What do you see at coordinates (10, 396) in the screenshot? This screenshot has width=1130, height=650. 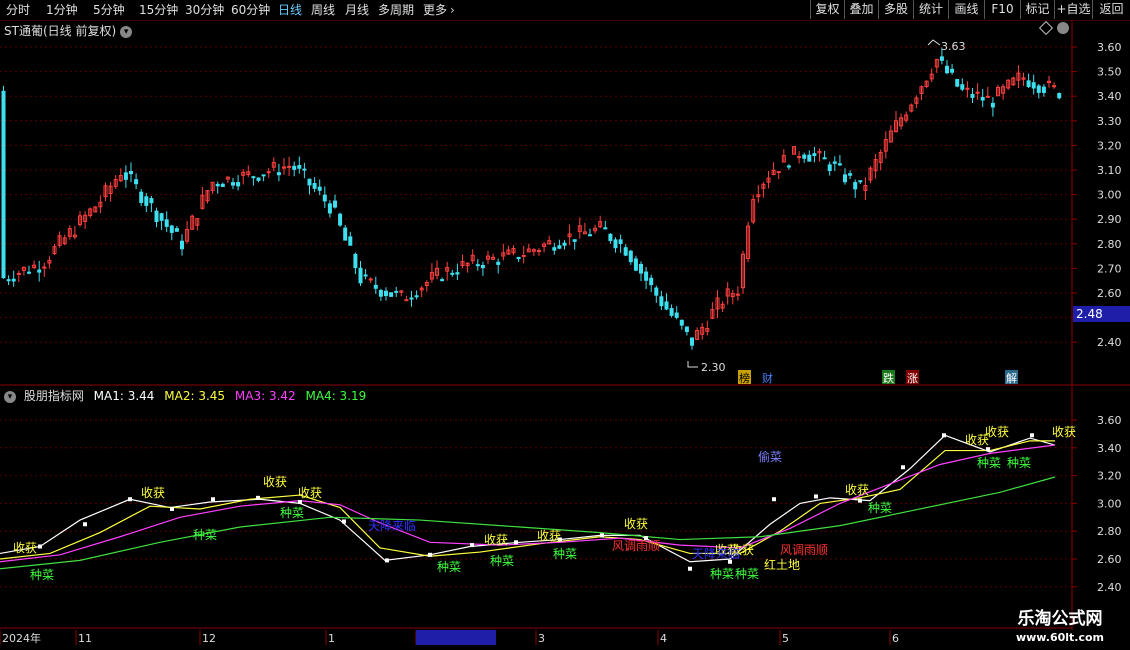 I see `chevron-down-icon: ▾` at bounding box center [10, 396].